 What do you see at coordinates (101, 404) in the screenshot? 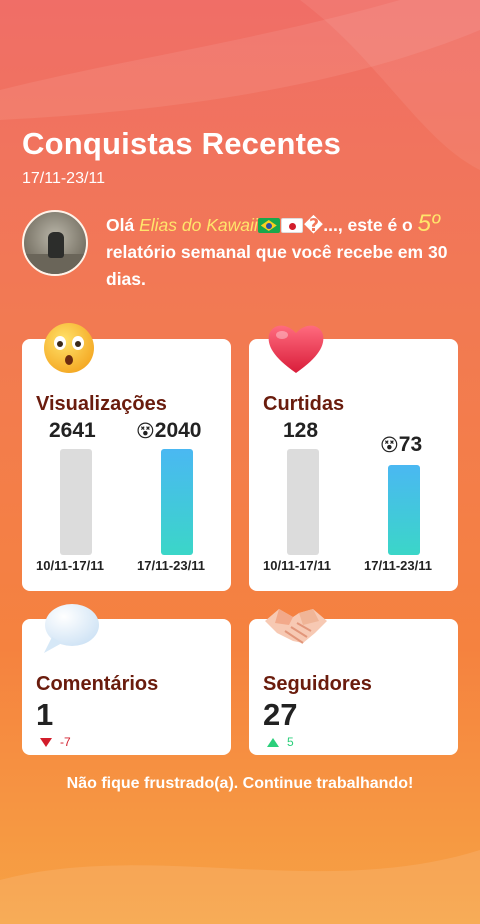
I see `views-label: Visualizações` at bounding box center [101, 404].